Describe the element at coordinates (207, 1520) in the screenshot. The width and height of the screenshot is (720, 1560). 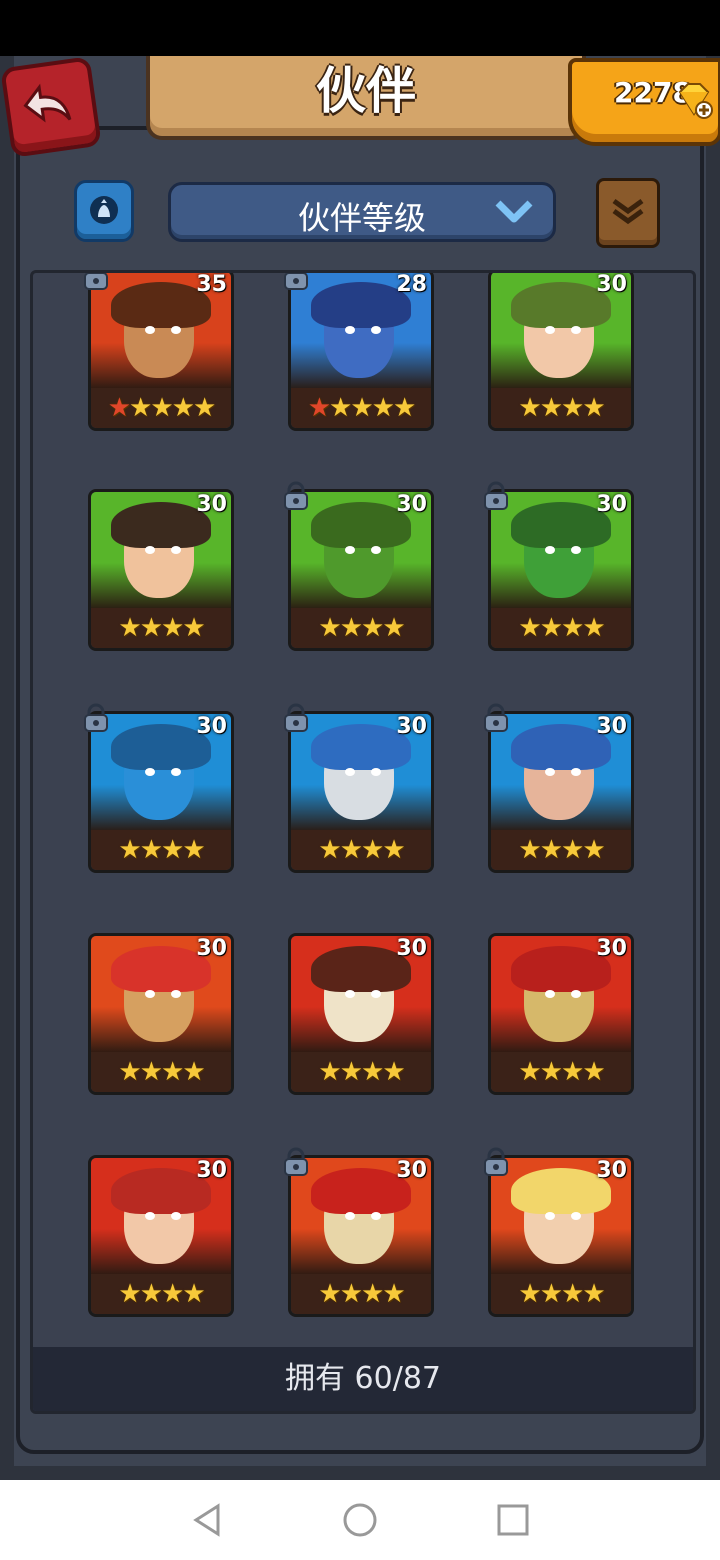
I see `nav-back-icon` at that location.